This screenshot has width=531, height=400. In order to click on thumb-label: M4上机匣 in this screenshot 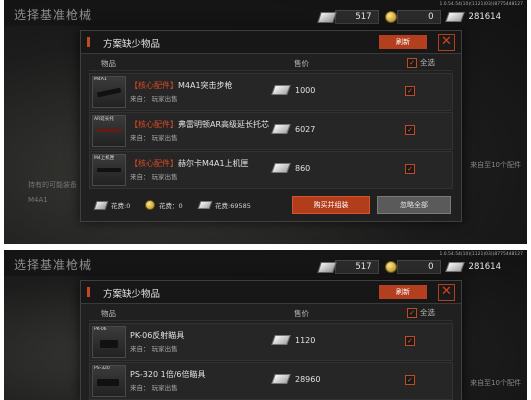, I will do `click(104, 158)`.